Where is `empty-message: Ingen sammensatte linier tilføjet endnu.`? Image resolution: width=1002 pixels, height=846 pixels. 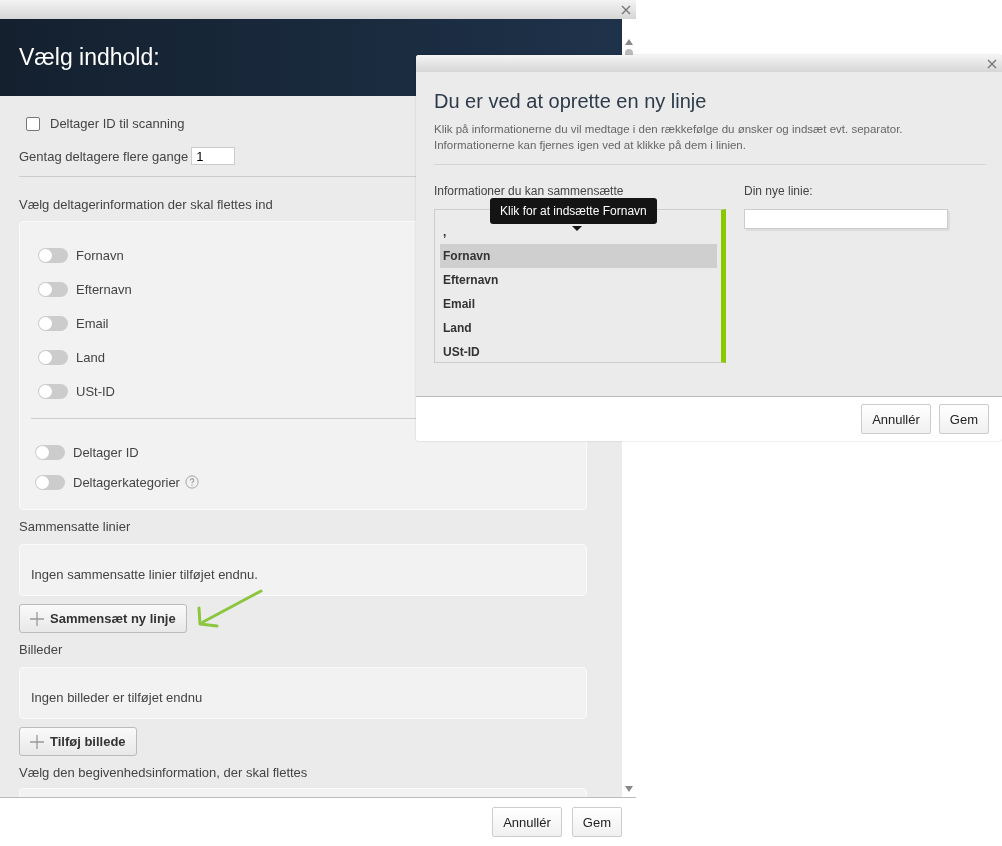 empty-message: Ingen sammensatte linier tilføjet endnu. is located at coordinates (144, 574).